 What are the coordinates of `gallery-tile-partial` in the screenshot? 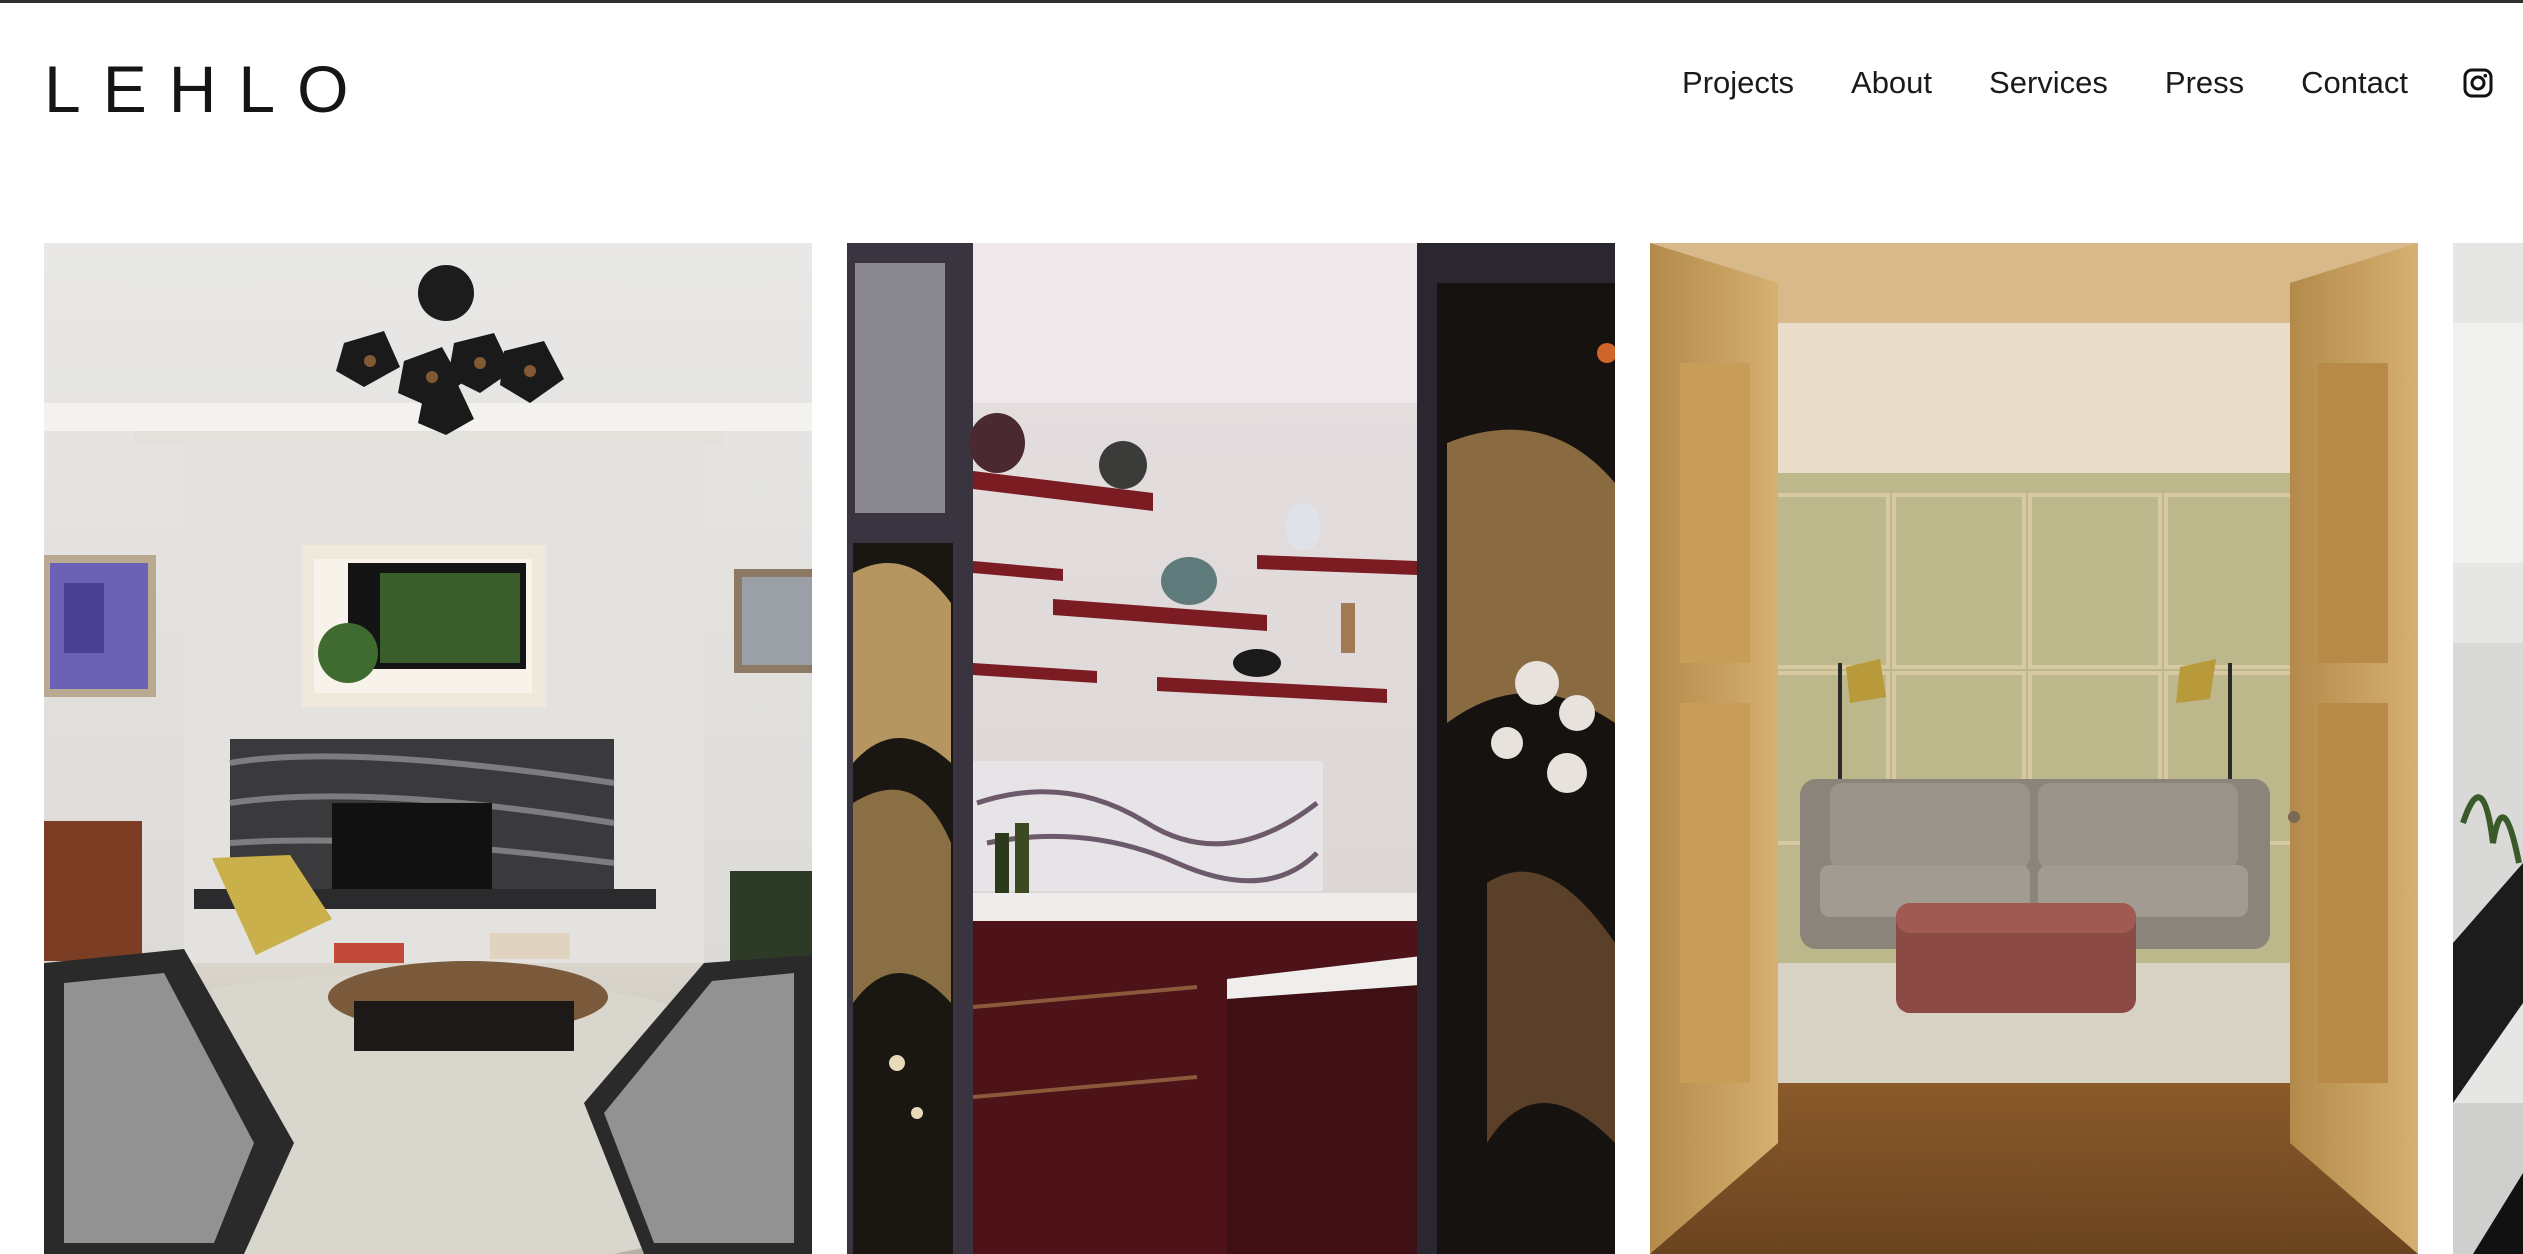 It's located at (2488, 748).